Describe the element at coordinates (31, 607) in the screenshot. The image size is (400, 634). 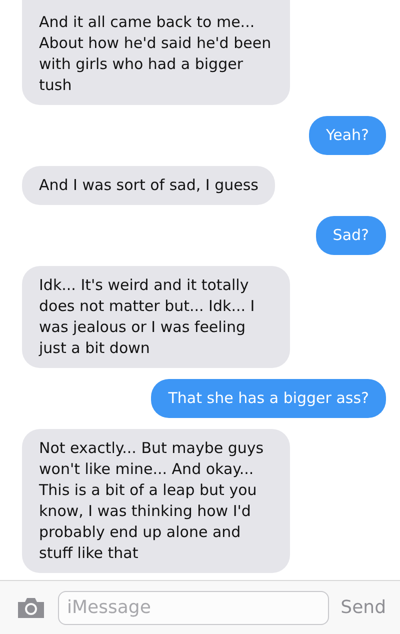
I see `camera-icon` at that location.